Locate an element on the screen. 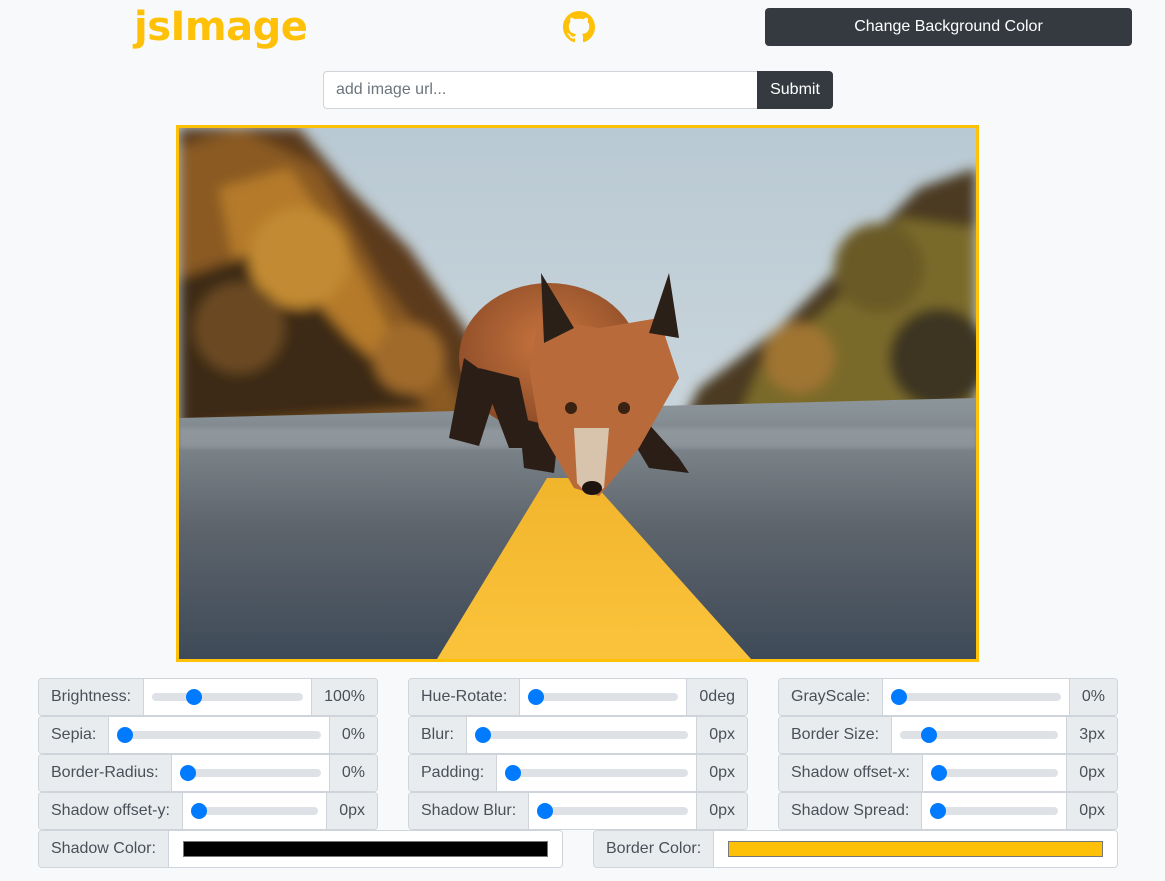  sepia-value: 0% is located at coordinates (352, 735).